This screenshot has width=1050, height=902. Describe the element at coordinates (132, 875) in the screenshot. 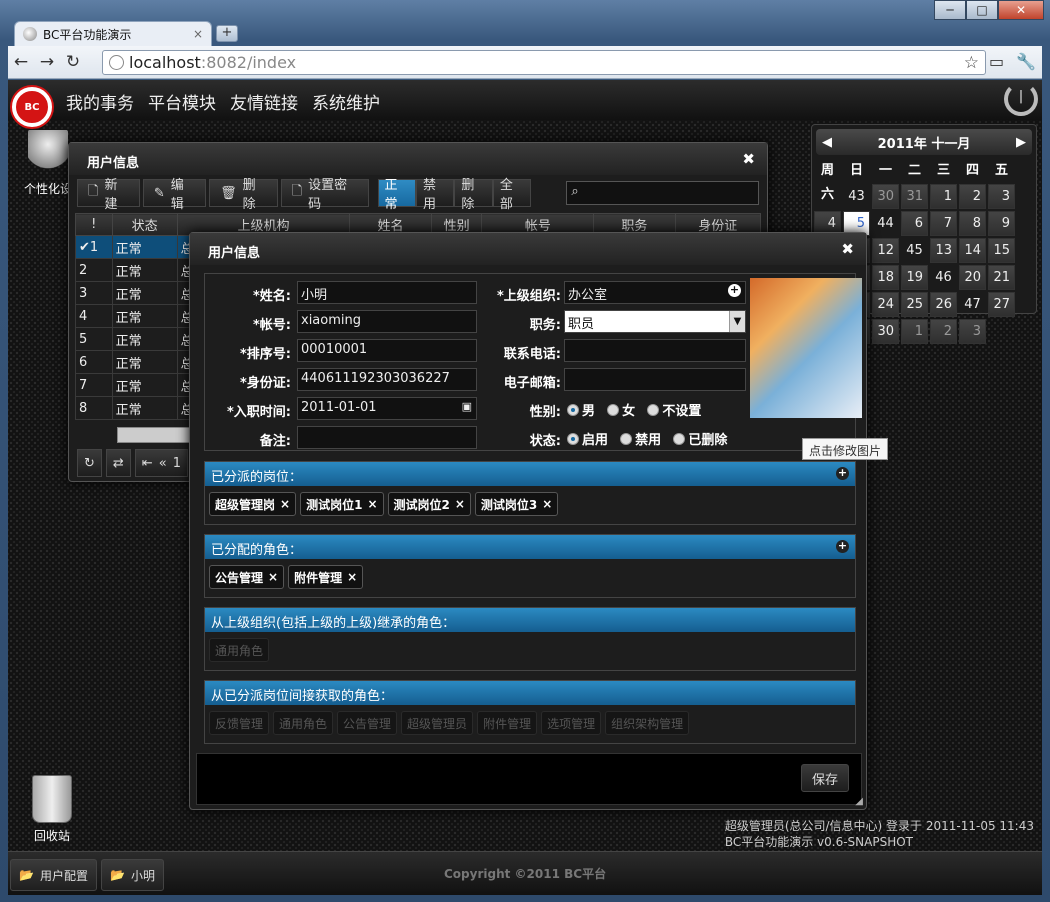

I see `taskbar-xiaoming: 📂 小明` at that location.